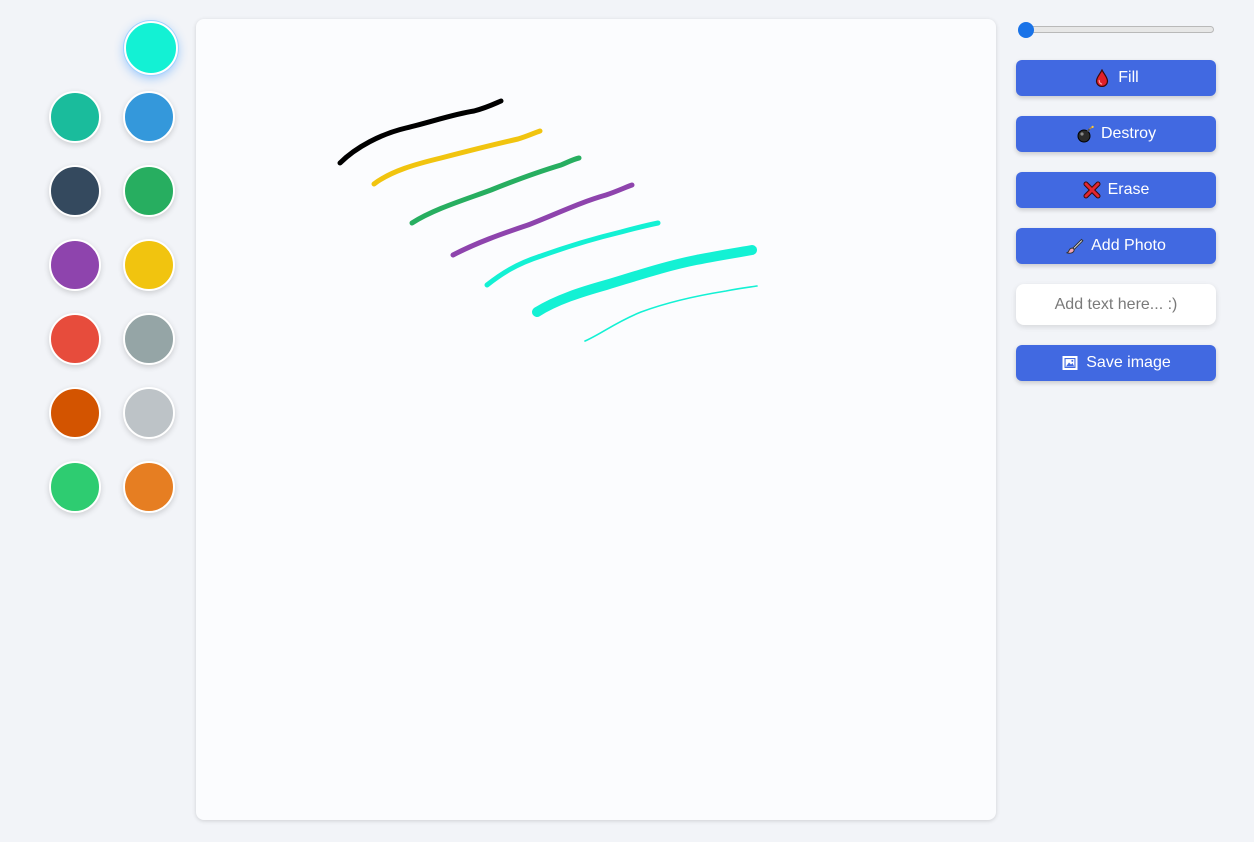  Describe the element at coordinates (1128, 362) in the screenshot. I see `save-image-button-label: Save image` at that location.